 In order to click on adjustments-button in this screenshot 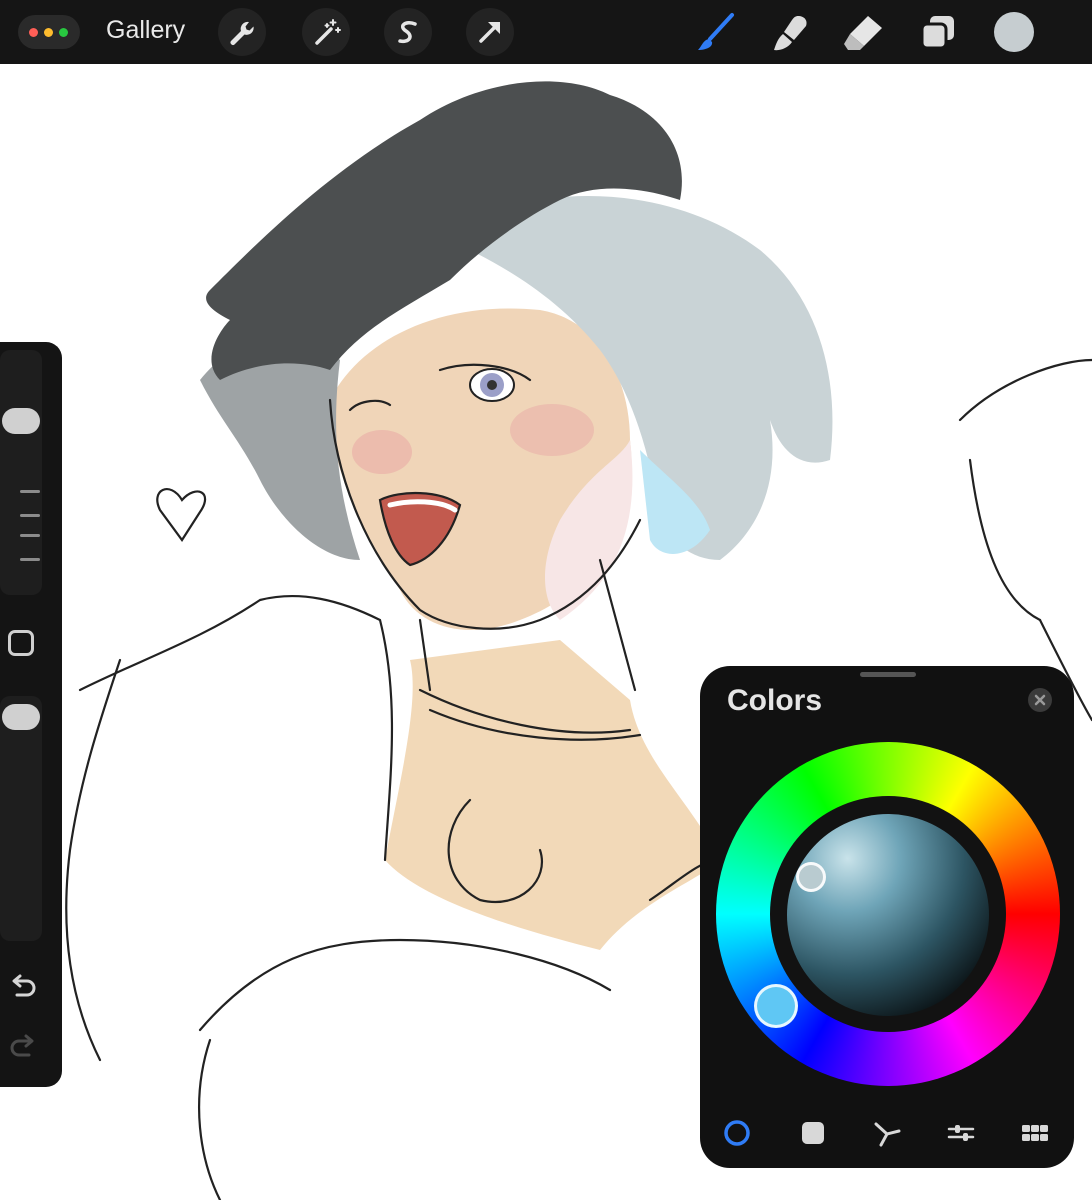, I will do `click(326, 32)`.